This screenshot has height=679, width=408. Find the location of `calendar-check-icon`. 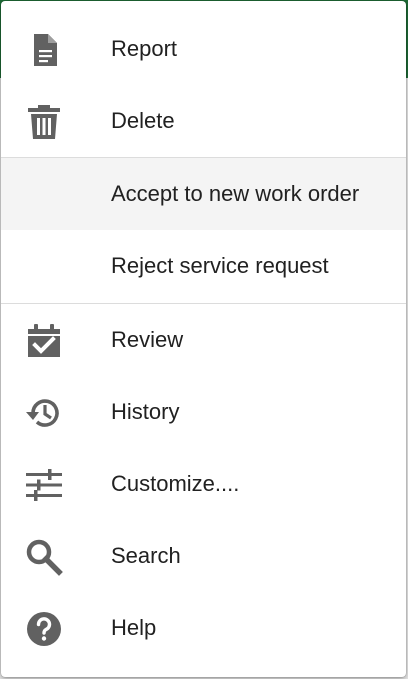

calendar-check-icon is located at coordinates (44, 341).